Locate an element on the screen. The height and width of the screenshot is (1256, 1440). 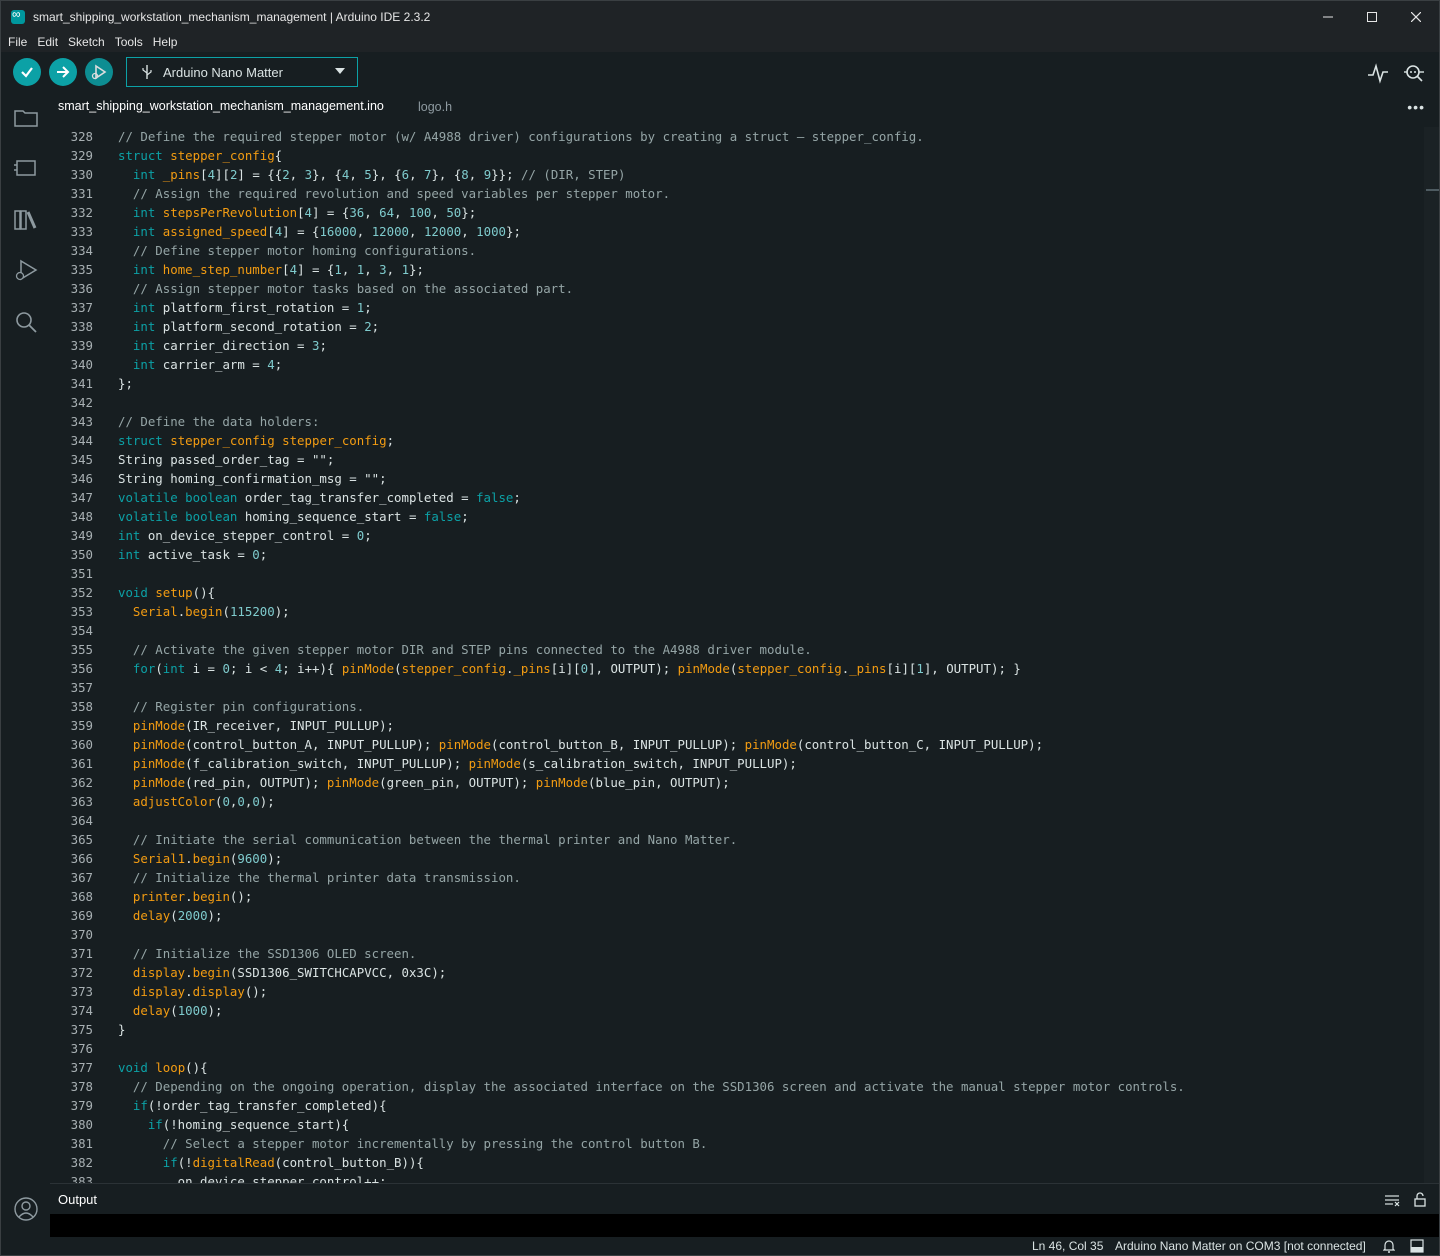
code-line: 353 Serial.begin(115200); is located at coordinates (744, 611).